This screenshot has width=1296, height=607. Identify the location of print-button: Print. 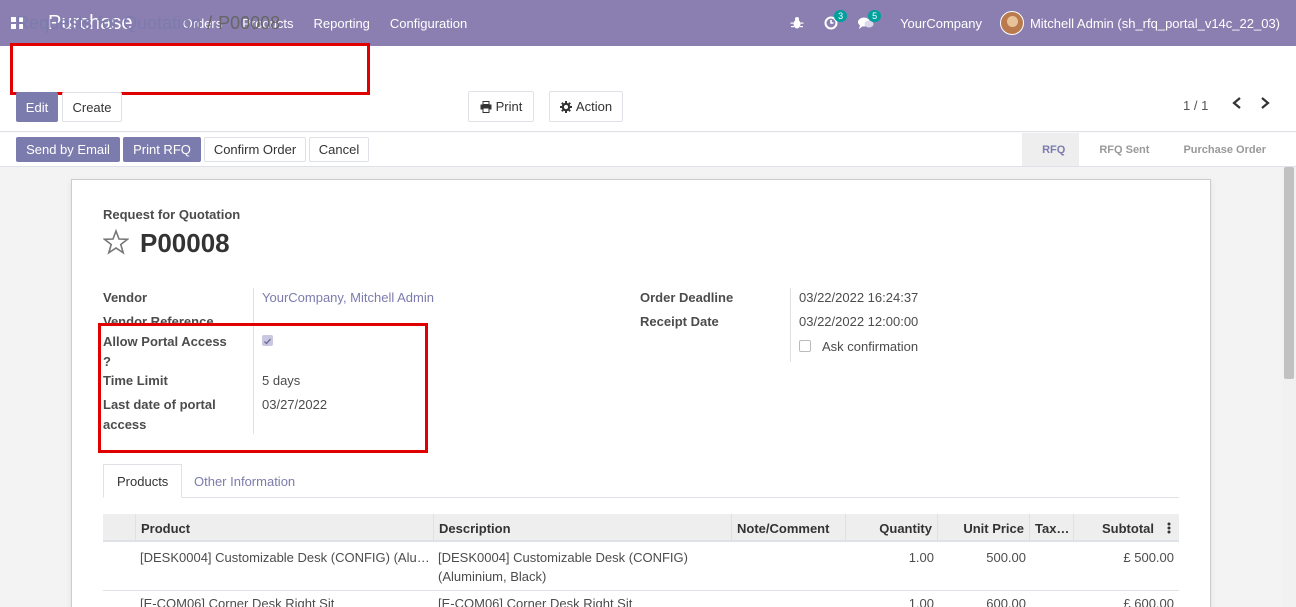
(501, 106).